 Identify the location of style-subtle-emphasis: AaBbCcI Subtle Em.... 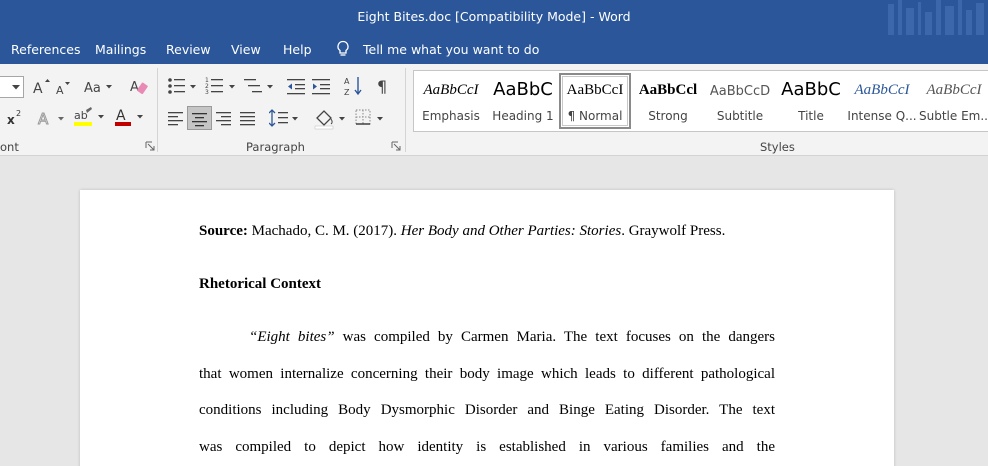
(953, 101).